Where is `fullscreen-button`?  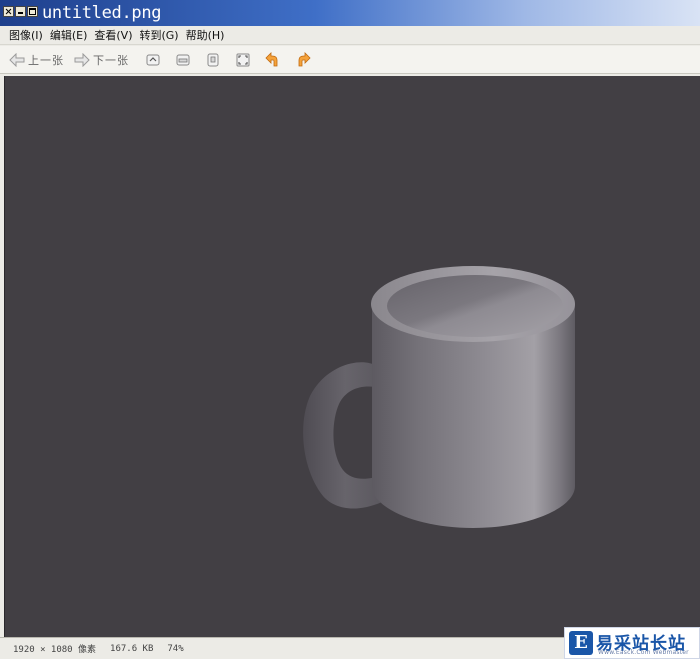
fullscreen-button is located at coordinates (243, 60).